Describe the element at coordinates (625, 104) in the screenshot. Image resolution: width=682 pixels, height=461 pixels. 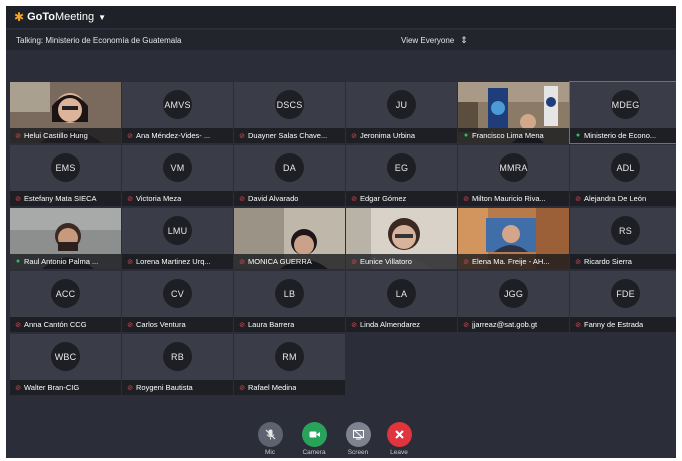
I see `participant-avatar: MDEG` at that location.